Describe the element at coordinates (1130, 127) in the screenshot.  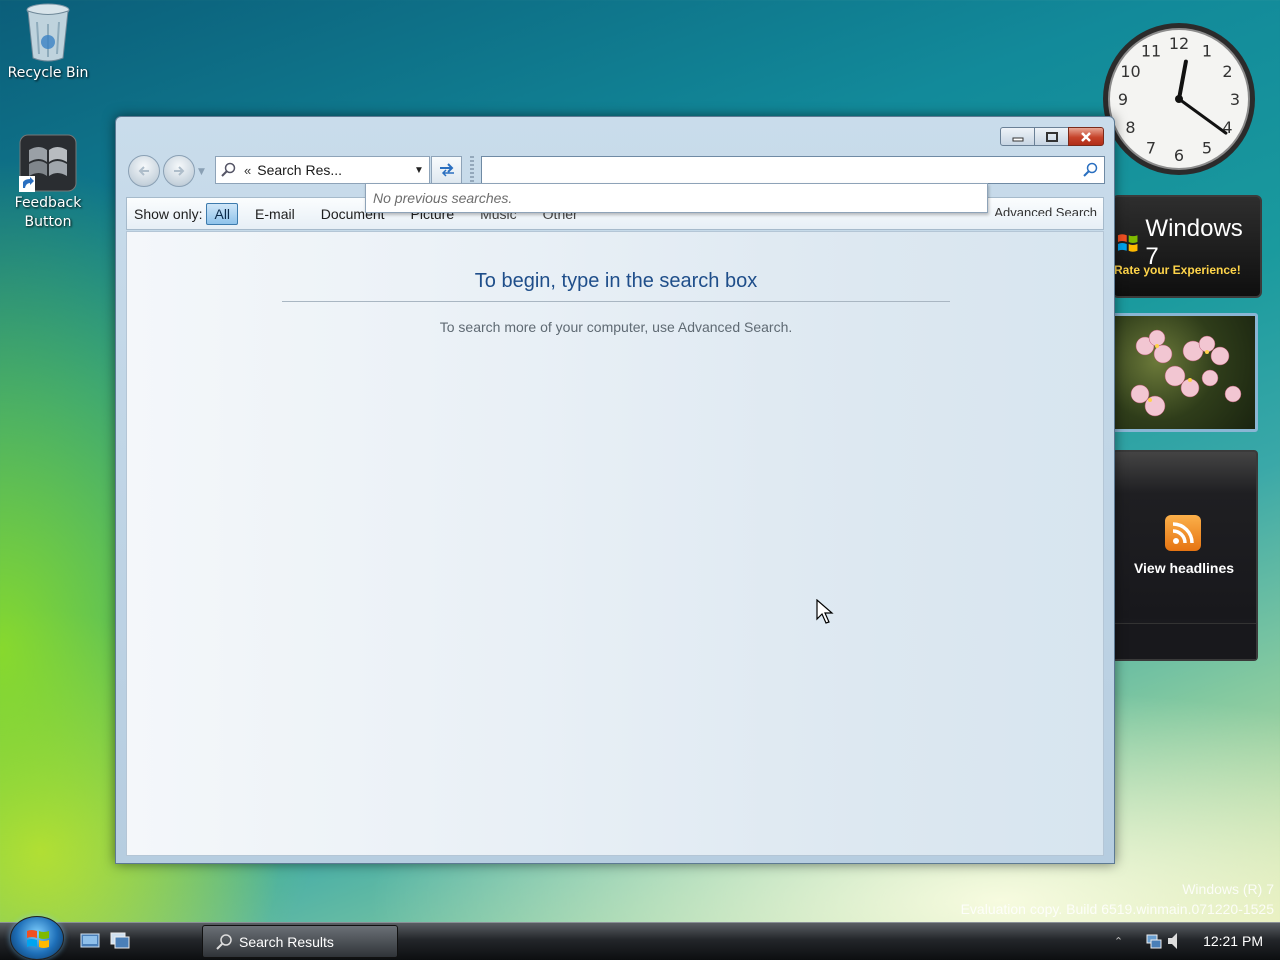
I see `clock-number: 8` at that location.